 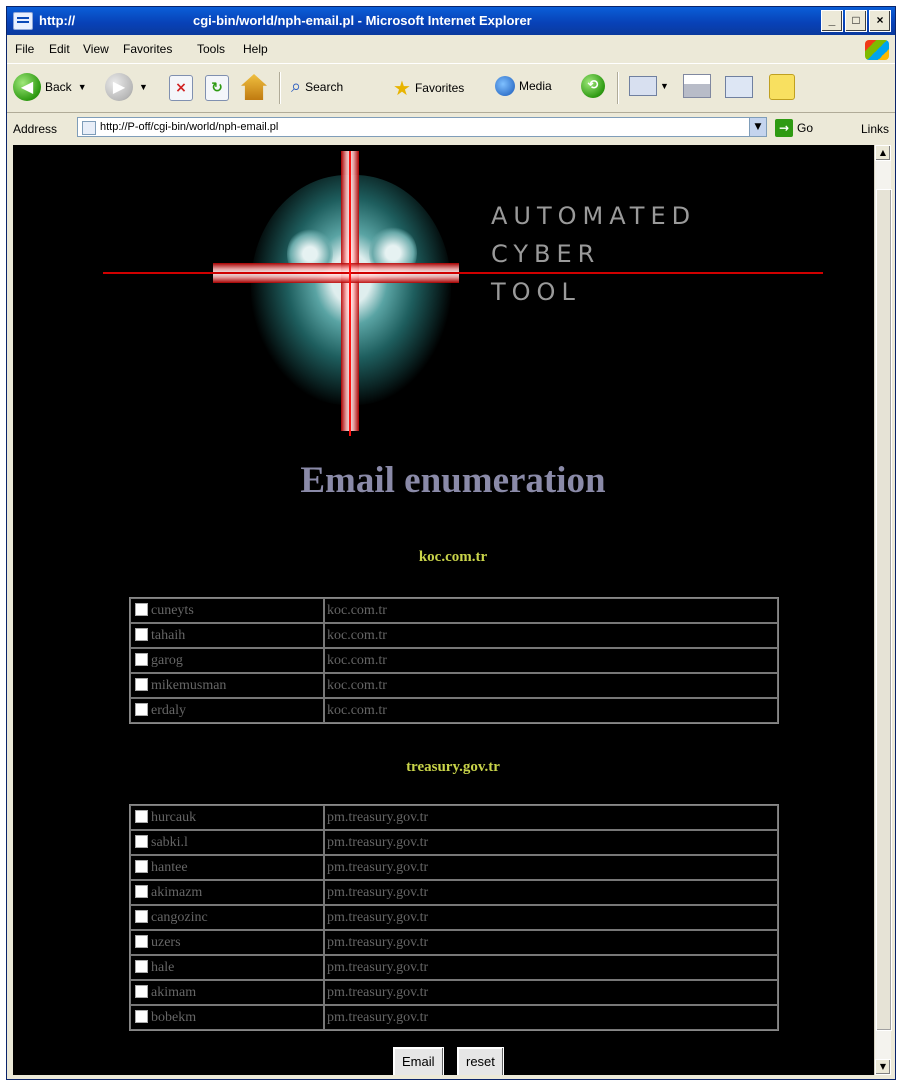 I want to click on page-icon, so click(x=89, y=128).